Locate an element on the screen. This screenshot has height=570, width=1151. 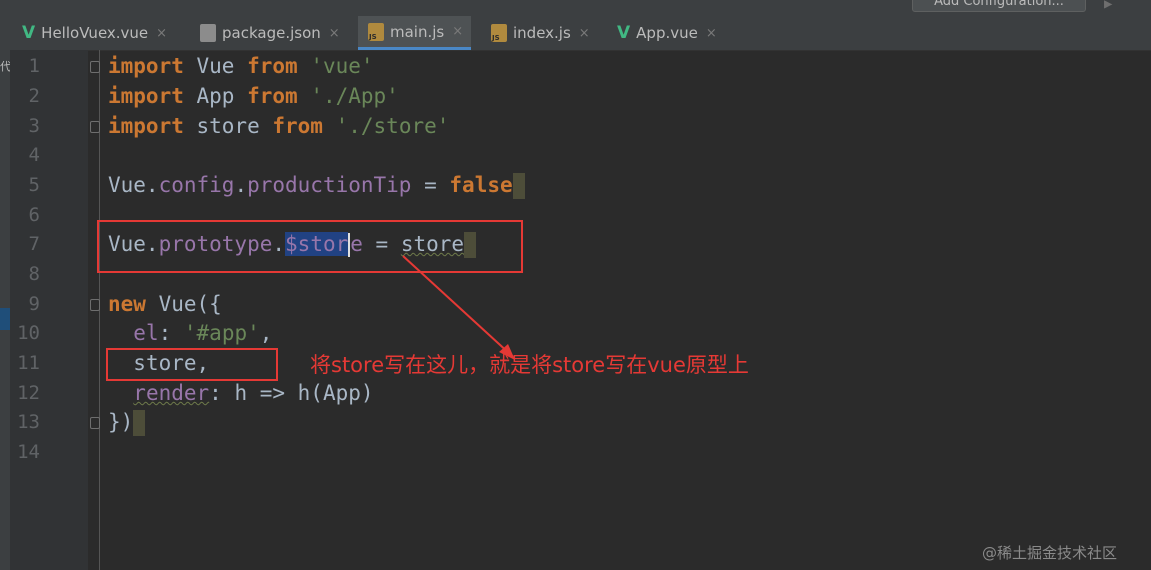
comma: , is located at coordinates (266, 333).